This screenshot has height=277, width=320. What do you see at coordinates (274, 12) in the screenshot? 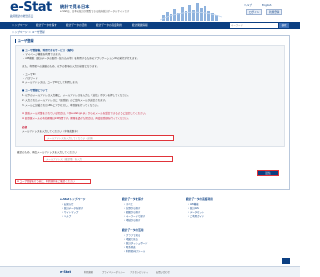
I see `register-button: 新規登録` at bounding box center [274, 12].